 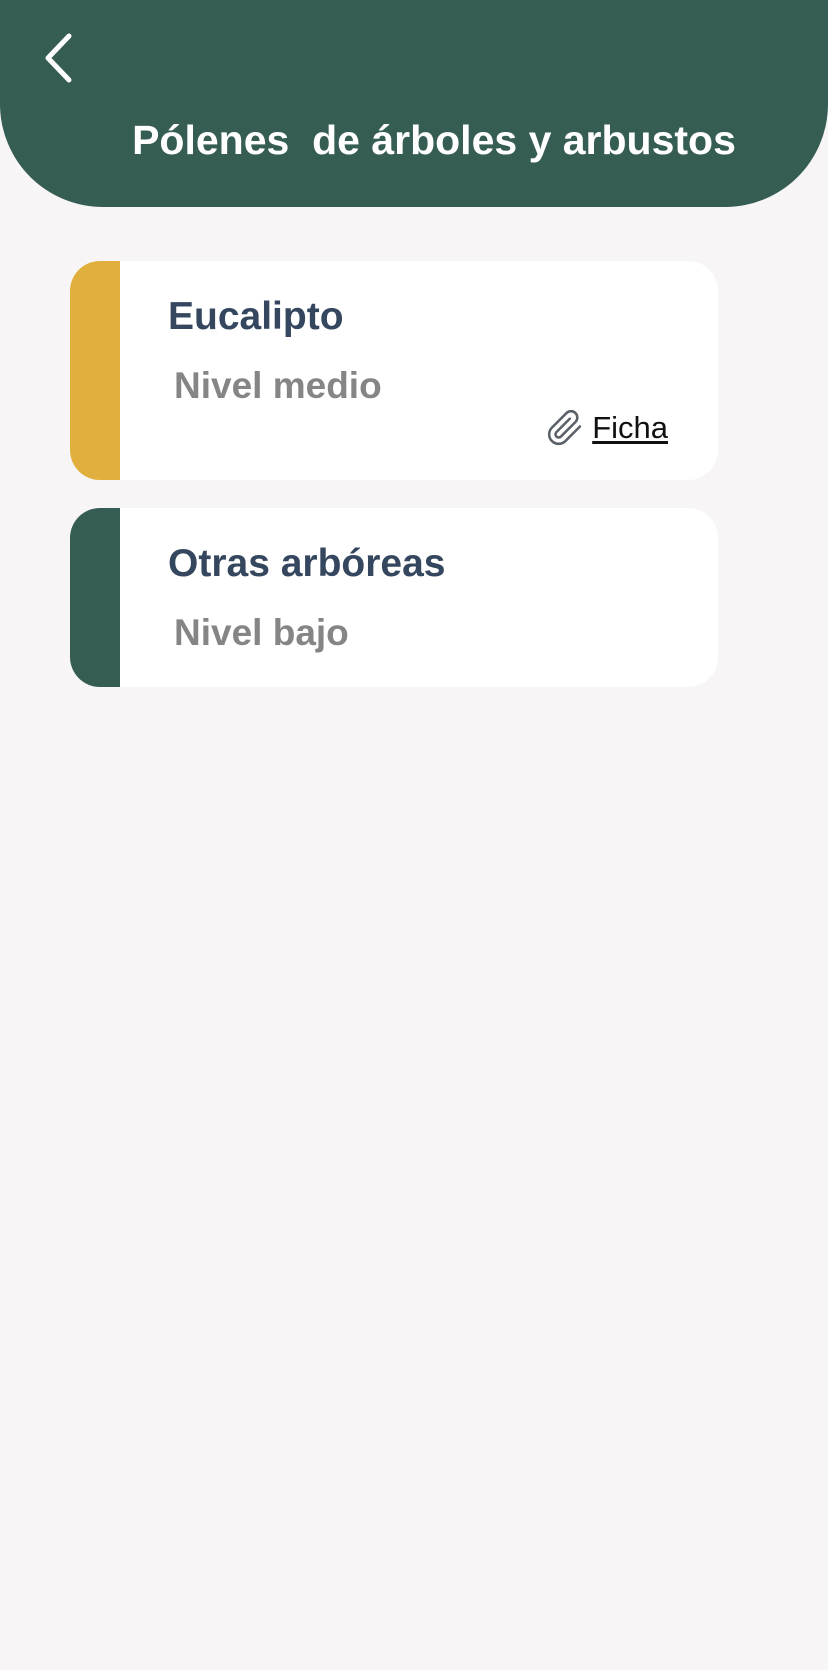 I want to click on pollen-card-otras-arboreas: Otras arbóreas Nivel bajo, so click(x=394, y=597).